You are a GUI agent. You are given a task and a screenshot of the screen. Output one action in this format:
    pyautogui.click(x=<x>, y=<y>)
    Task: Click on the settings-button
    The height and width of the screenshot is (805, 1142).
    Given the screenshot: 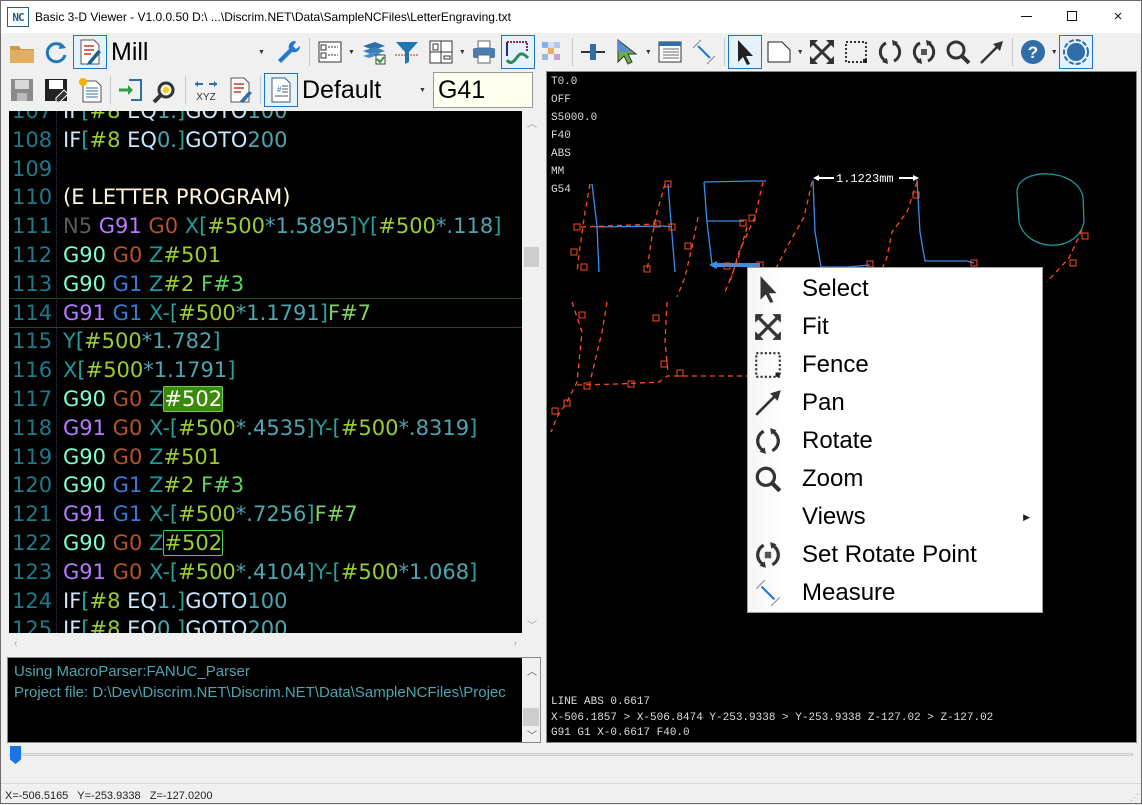 What is the action you would take?
    pyautogui.click(x=289, y=52)
    